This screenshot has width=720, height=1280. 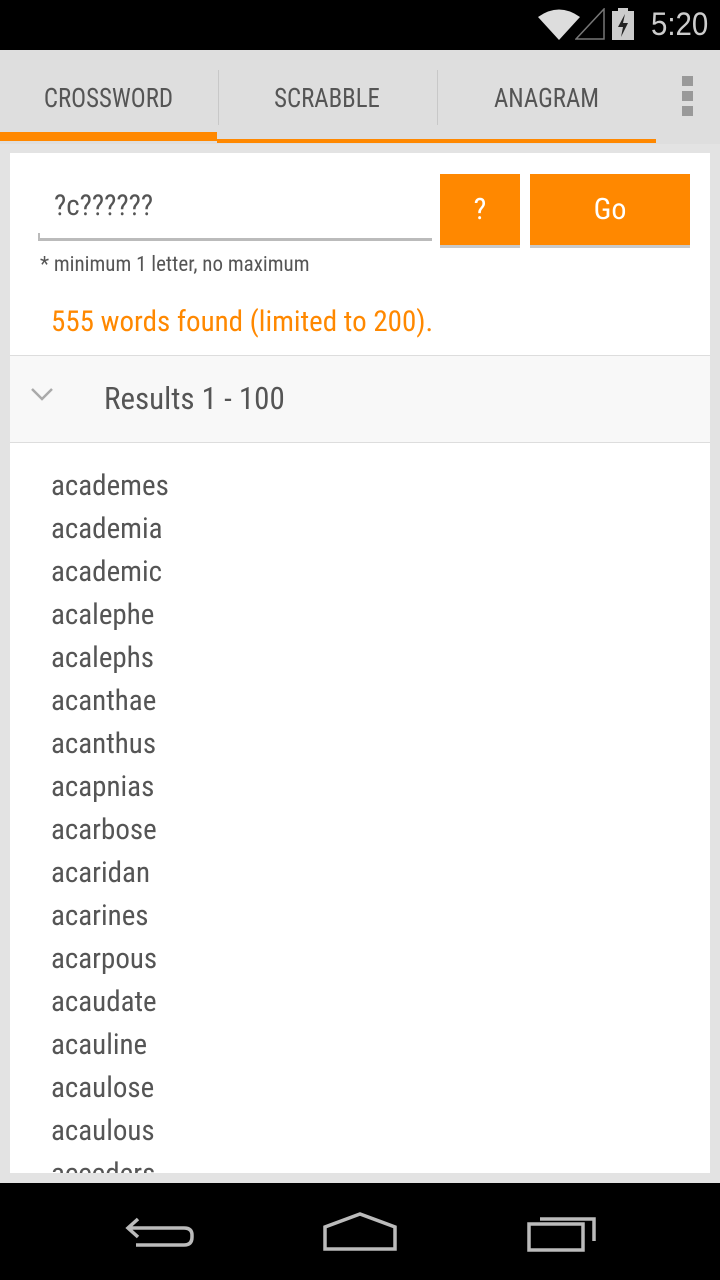 What do you see at coordinates (110, 1163) in the screenshot?
I see `word-item: acceders` at bounding box center [110, 1163].